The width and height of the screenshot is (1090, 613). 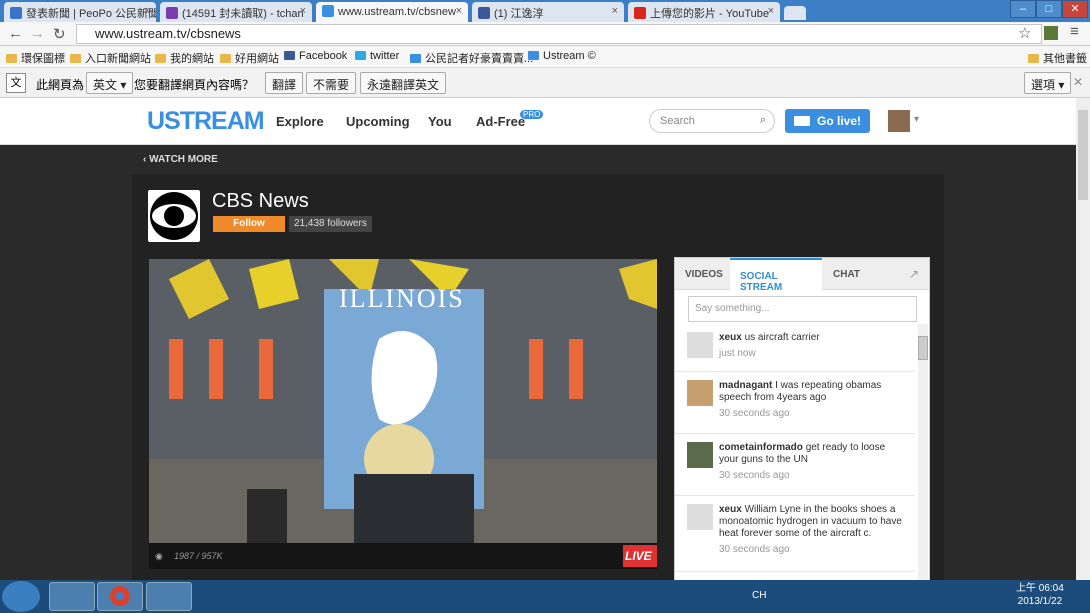 What do you see at coordinates (1040, 595) in the screenshot?
I see `clock: 上午 06:04 2013/1/22` at bounding box center [1040, 595].